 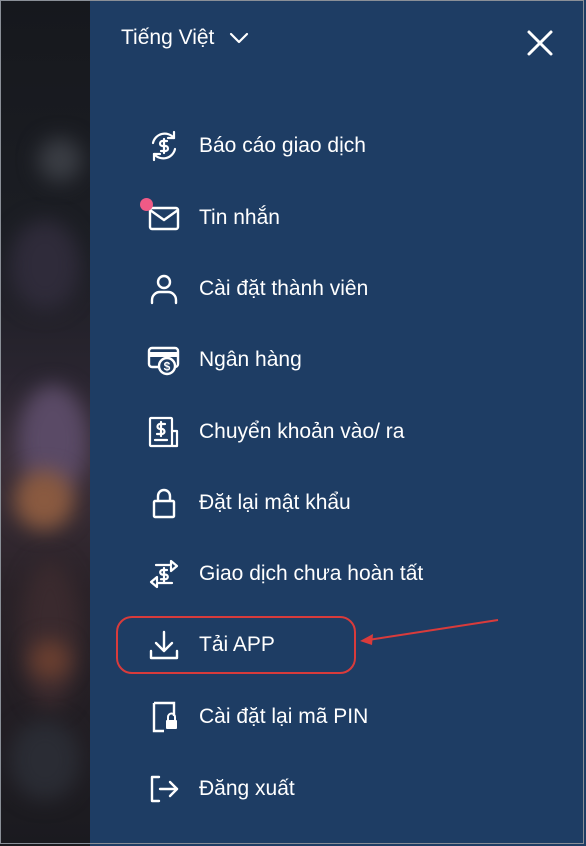 What do you see at coordinates (164, 574) in the screenshot?
I see `pending-transaction-icon` at bounding box center [164, 574].